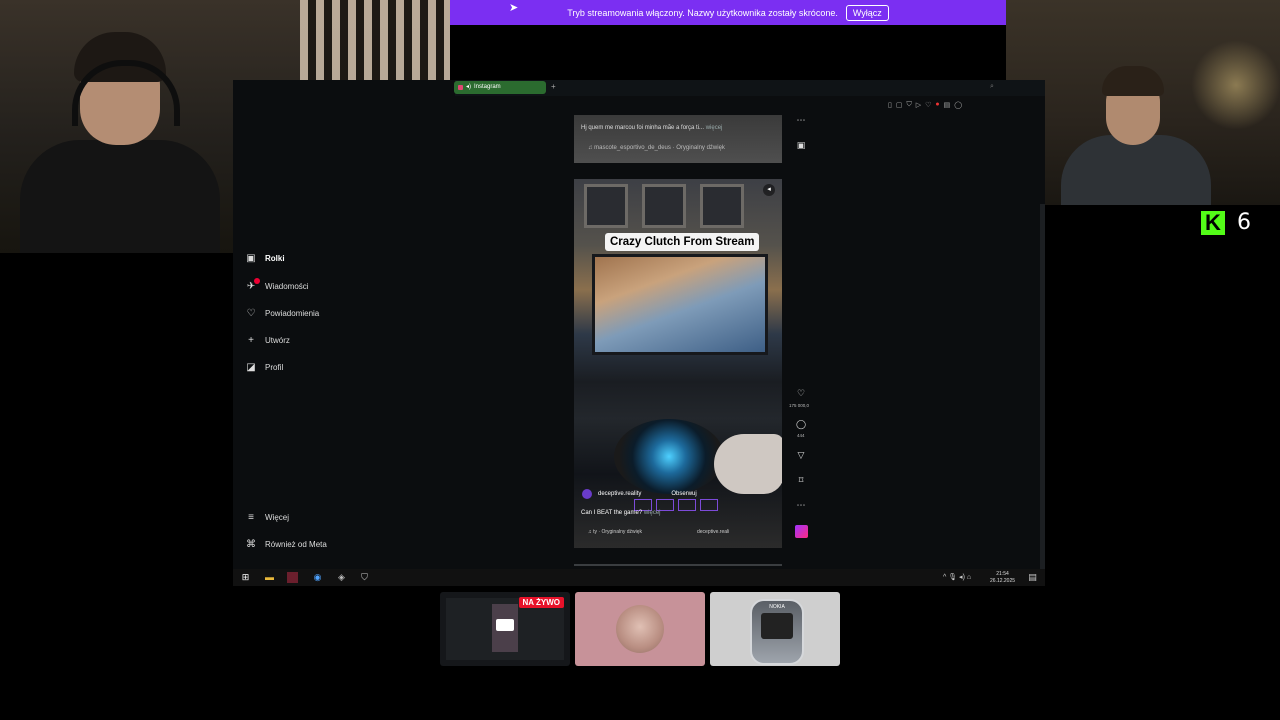 The height and width of the screenshot is (720, 1280). Describe the element at coordinates (460, 87) in the screenshot. I see `instagram-icon` at that location.